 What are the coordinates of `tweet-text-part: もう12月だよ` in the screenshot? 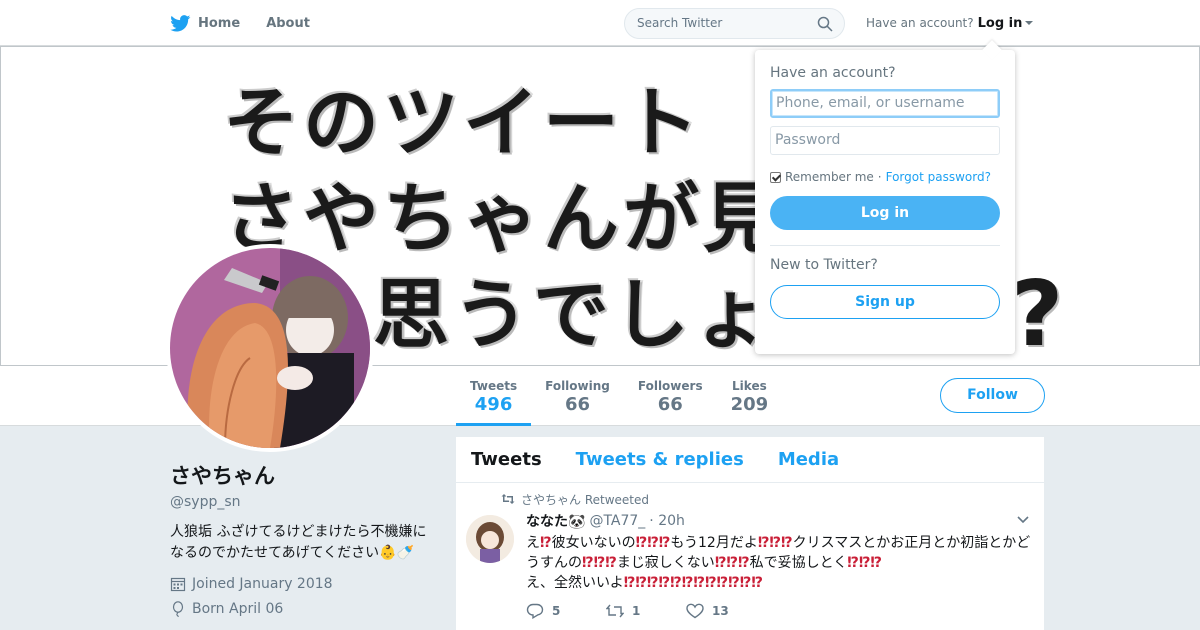 It's located at (714, 543).